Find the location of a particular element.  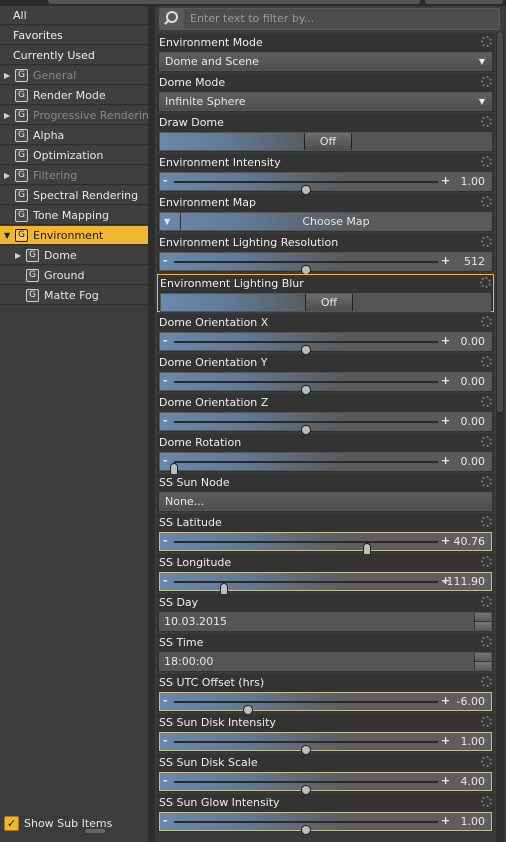

tree-item-matte-fog: G Matte Fog is located at coordinates (74, 295).